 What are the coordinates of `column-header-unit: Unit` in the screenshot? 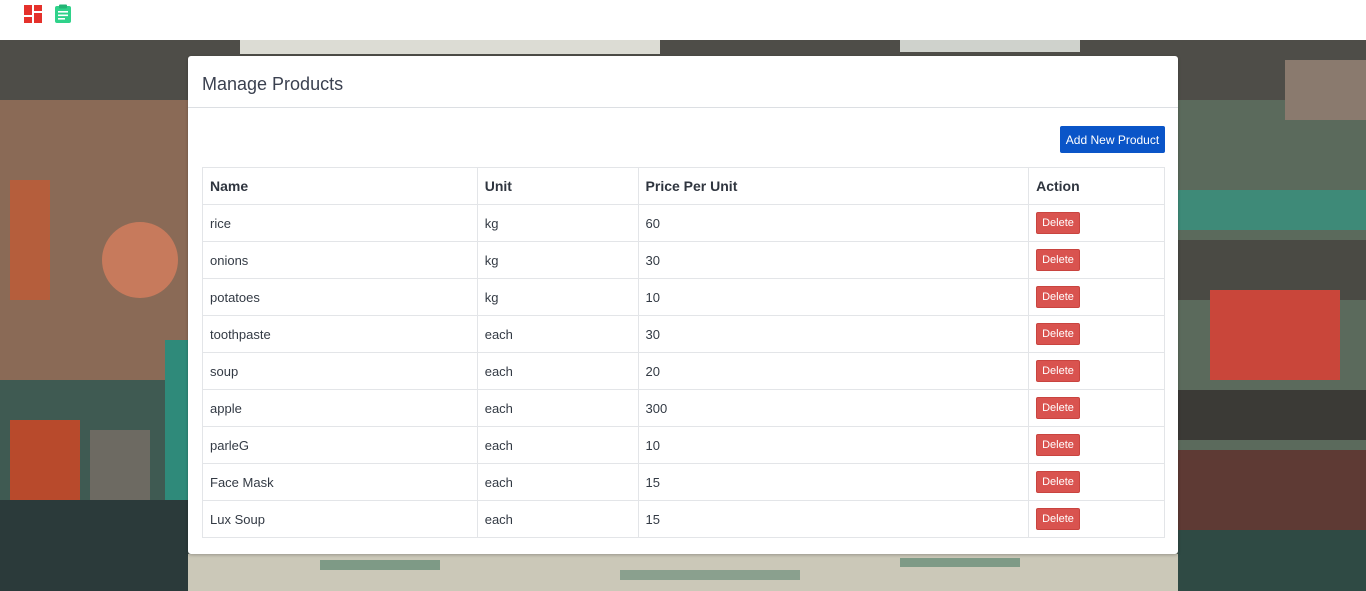 It's located at (557, 186).